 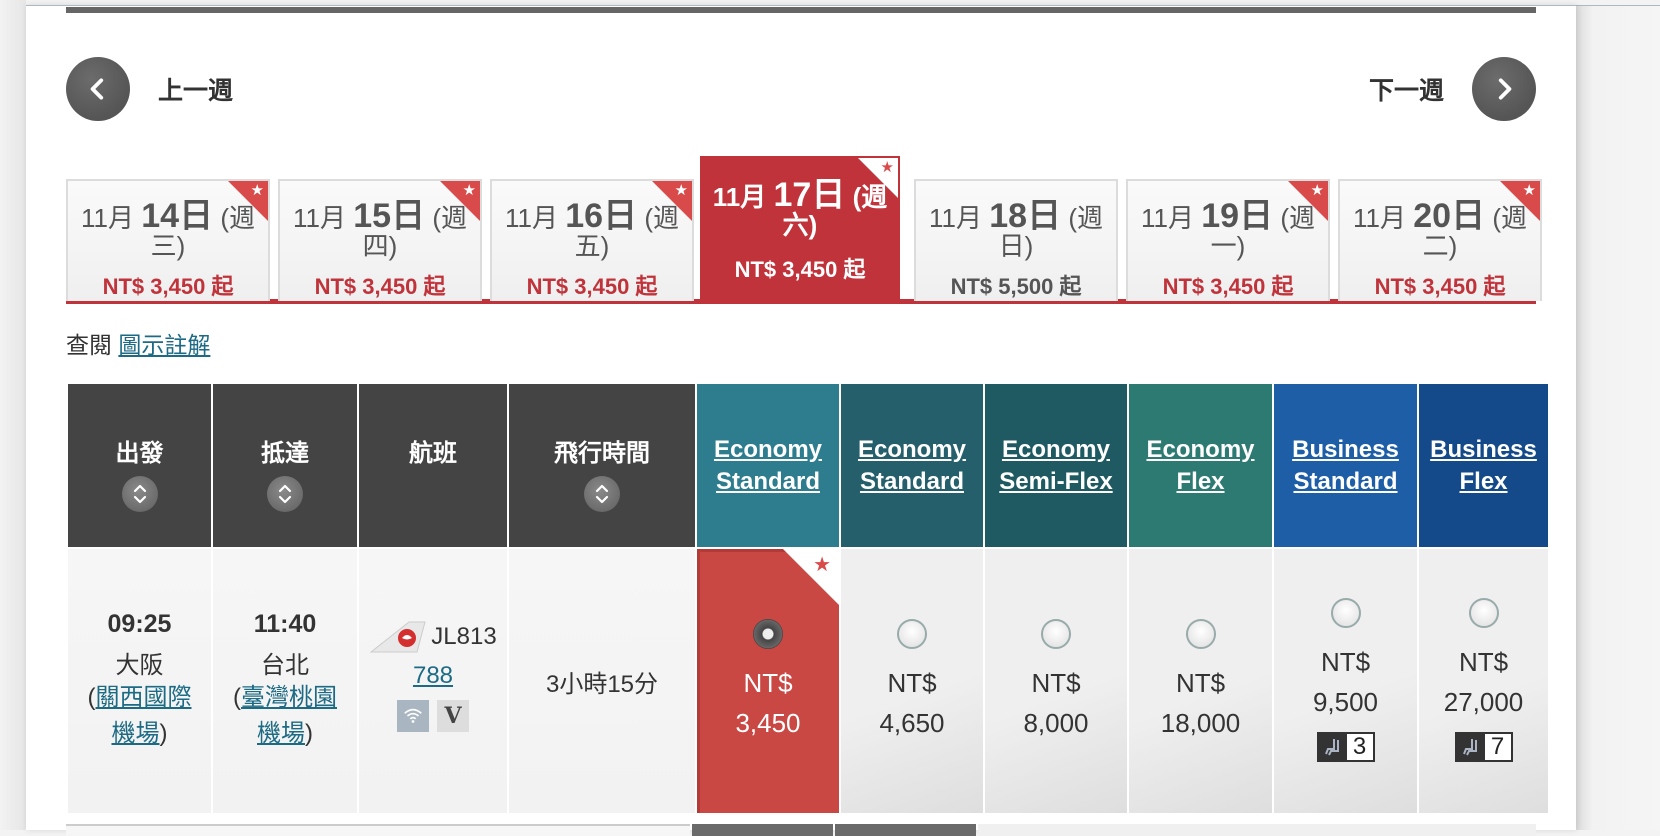 What do you see at coordinates (196, 91) in the screenshot?
I see `previous-week-label: 上一週` at bounding box center [196, 91].